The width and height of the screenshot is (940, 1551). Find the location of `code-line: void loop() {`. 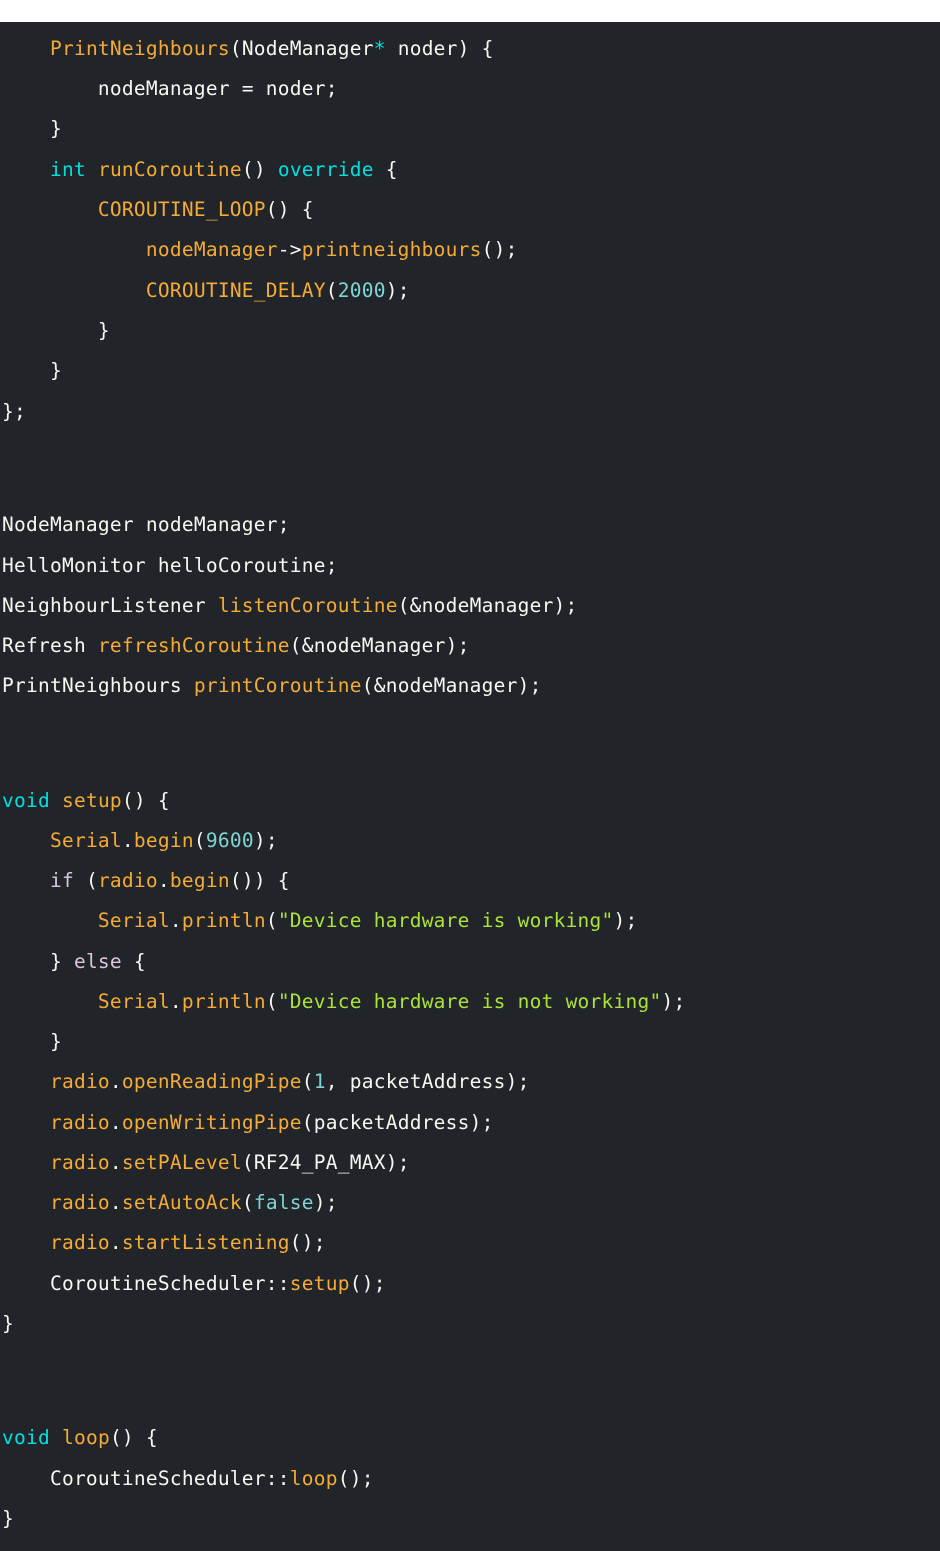

code-line: void loop() { is located at coordinates (80, 1438).